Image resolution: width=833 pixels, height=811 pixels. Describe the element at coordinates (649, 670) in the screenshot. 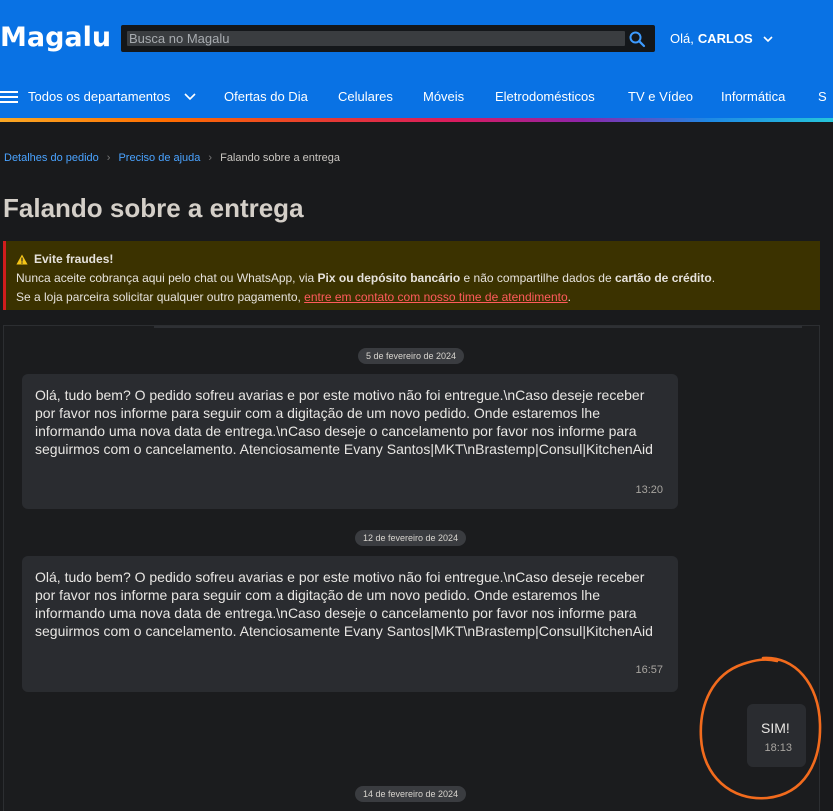

I see `message-time: 16:57` at that location.